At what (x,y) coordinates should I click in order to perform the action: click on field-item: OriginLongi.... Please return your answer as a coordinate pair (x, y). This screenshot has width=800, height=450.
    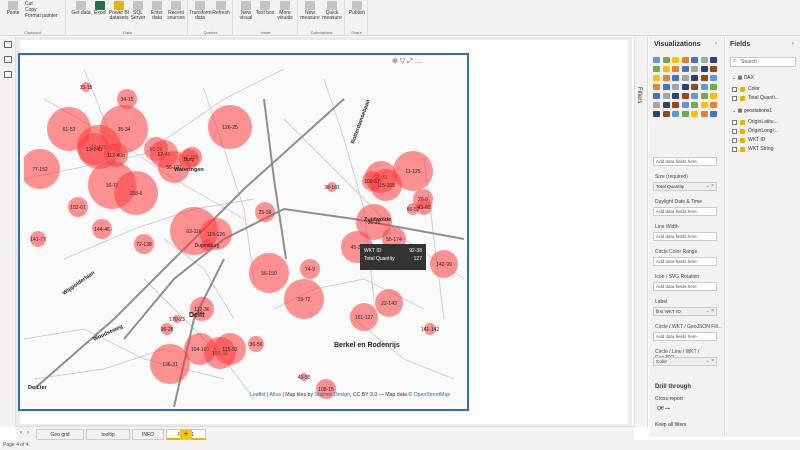
    Looking at the image, I should click on (763, 131).